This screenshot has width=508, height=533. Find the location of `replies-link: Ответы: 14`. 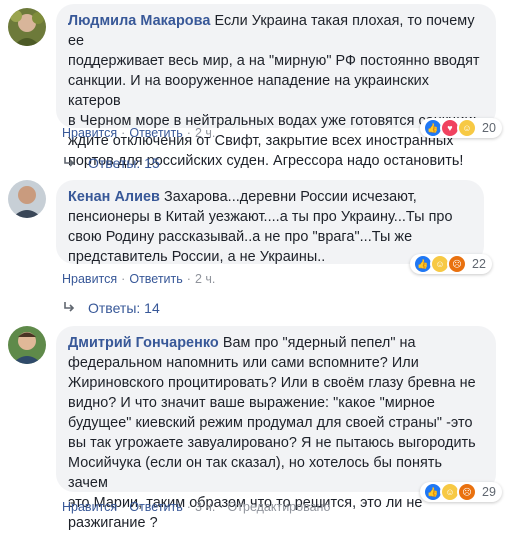

replies-link: Ответы: 14 is located at coordinates (111, 308).